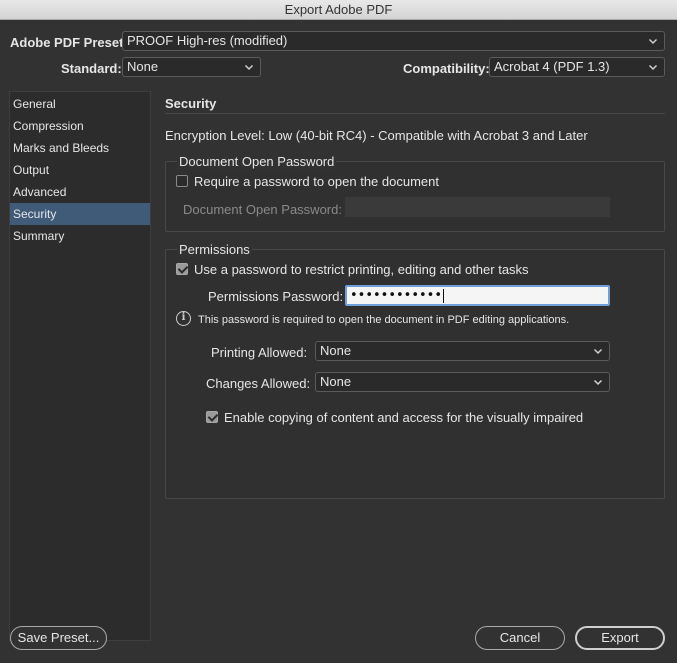 This screenshot has width=677, height=663. What do you see at coordinates (338, 10) in the screenshot?
I see `window-title: Export Adobe PDF` at bounding box center [338, 10].